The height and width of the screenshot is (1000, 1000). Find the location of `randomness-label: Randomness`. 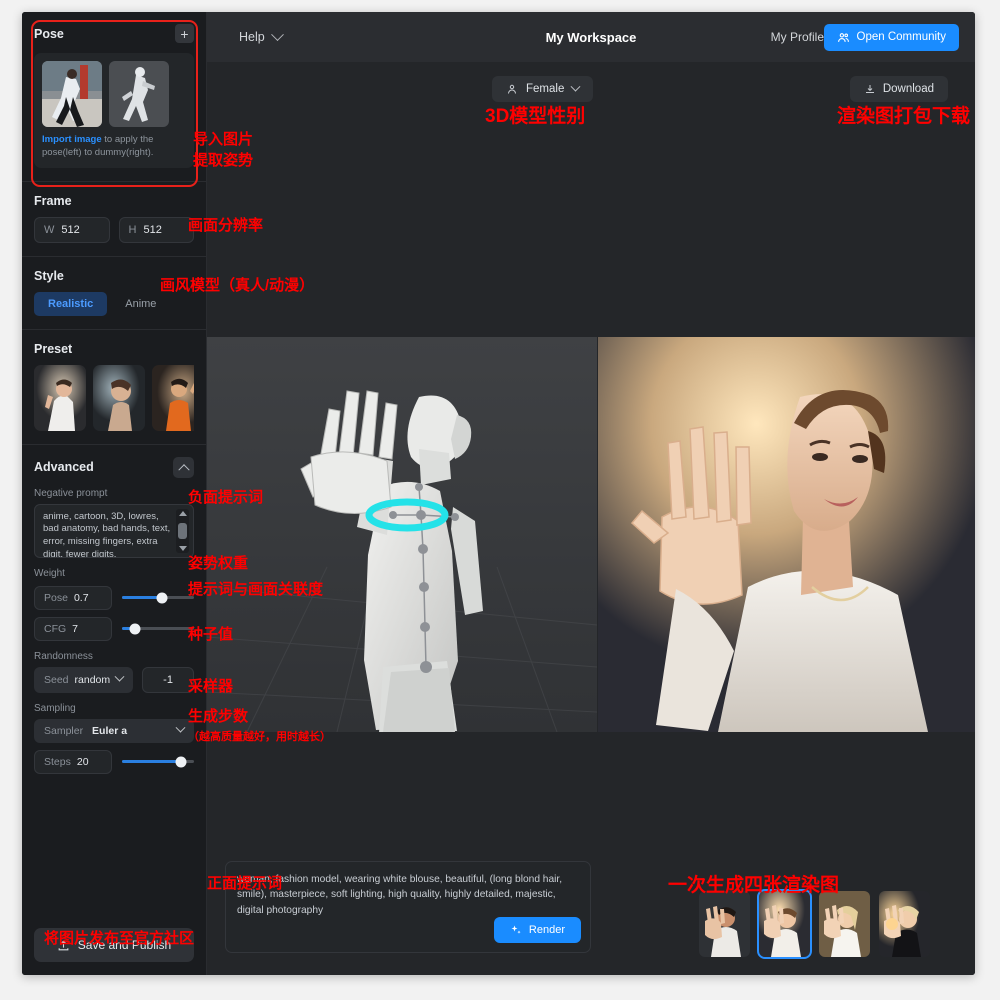

randomness-label: Randomness is located at coordinates (63, 656).